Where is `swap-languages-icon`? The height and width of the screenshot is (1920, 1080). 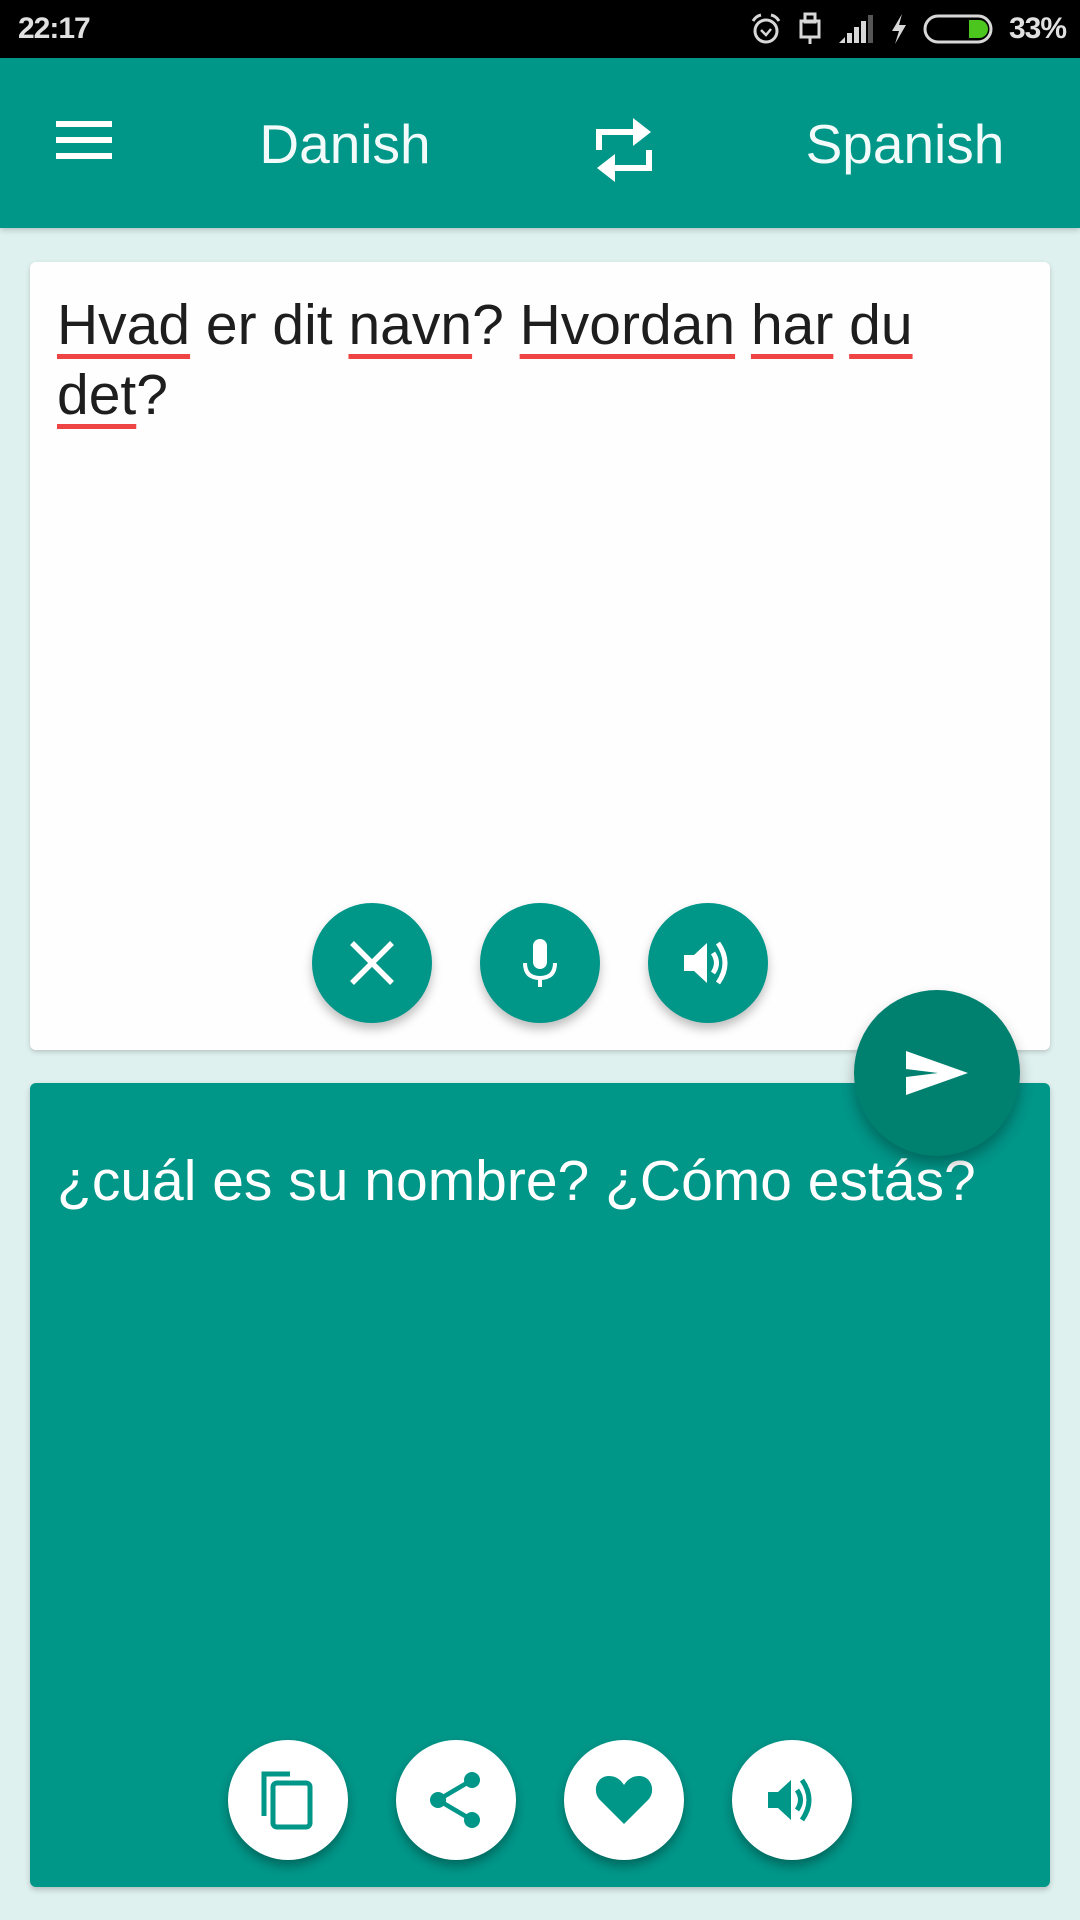 swap-languages-icon is located at coordinates (624, 150).